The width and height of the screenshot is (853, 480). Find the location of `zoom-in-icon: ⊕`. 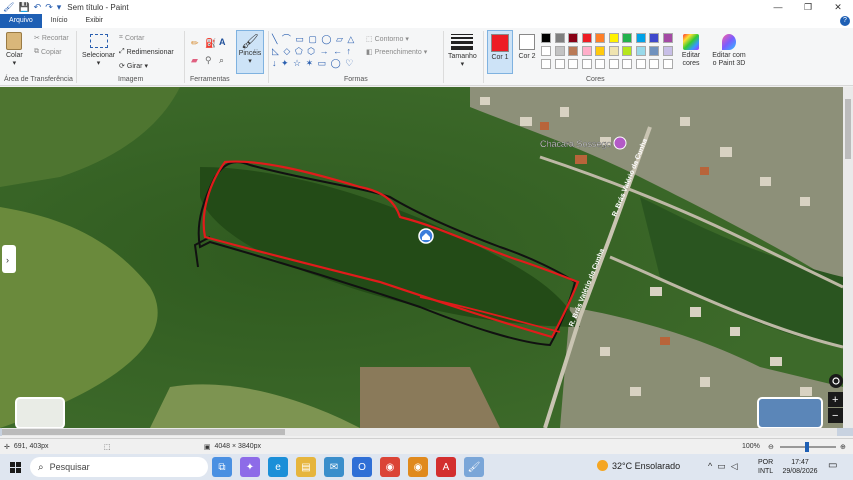

zoom-in-icon: ⊕ is located at coordinates (843, 447).